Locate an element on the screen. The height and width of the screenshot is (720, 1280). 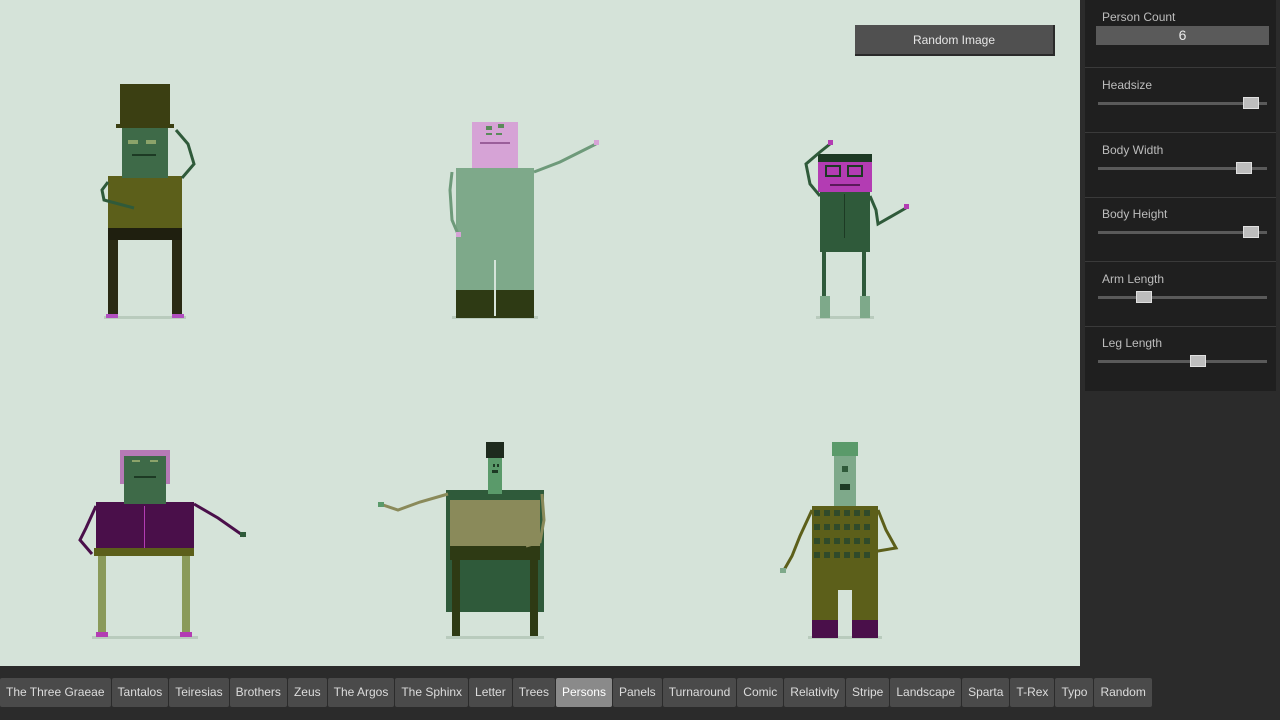
body-height-slider is located at coordinates (1182, 232).